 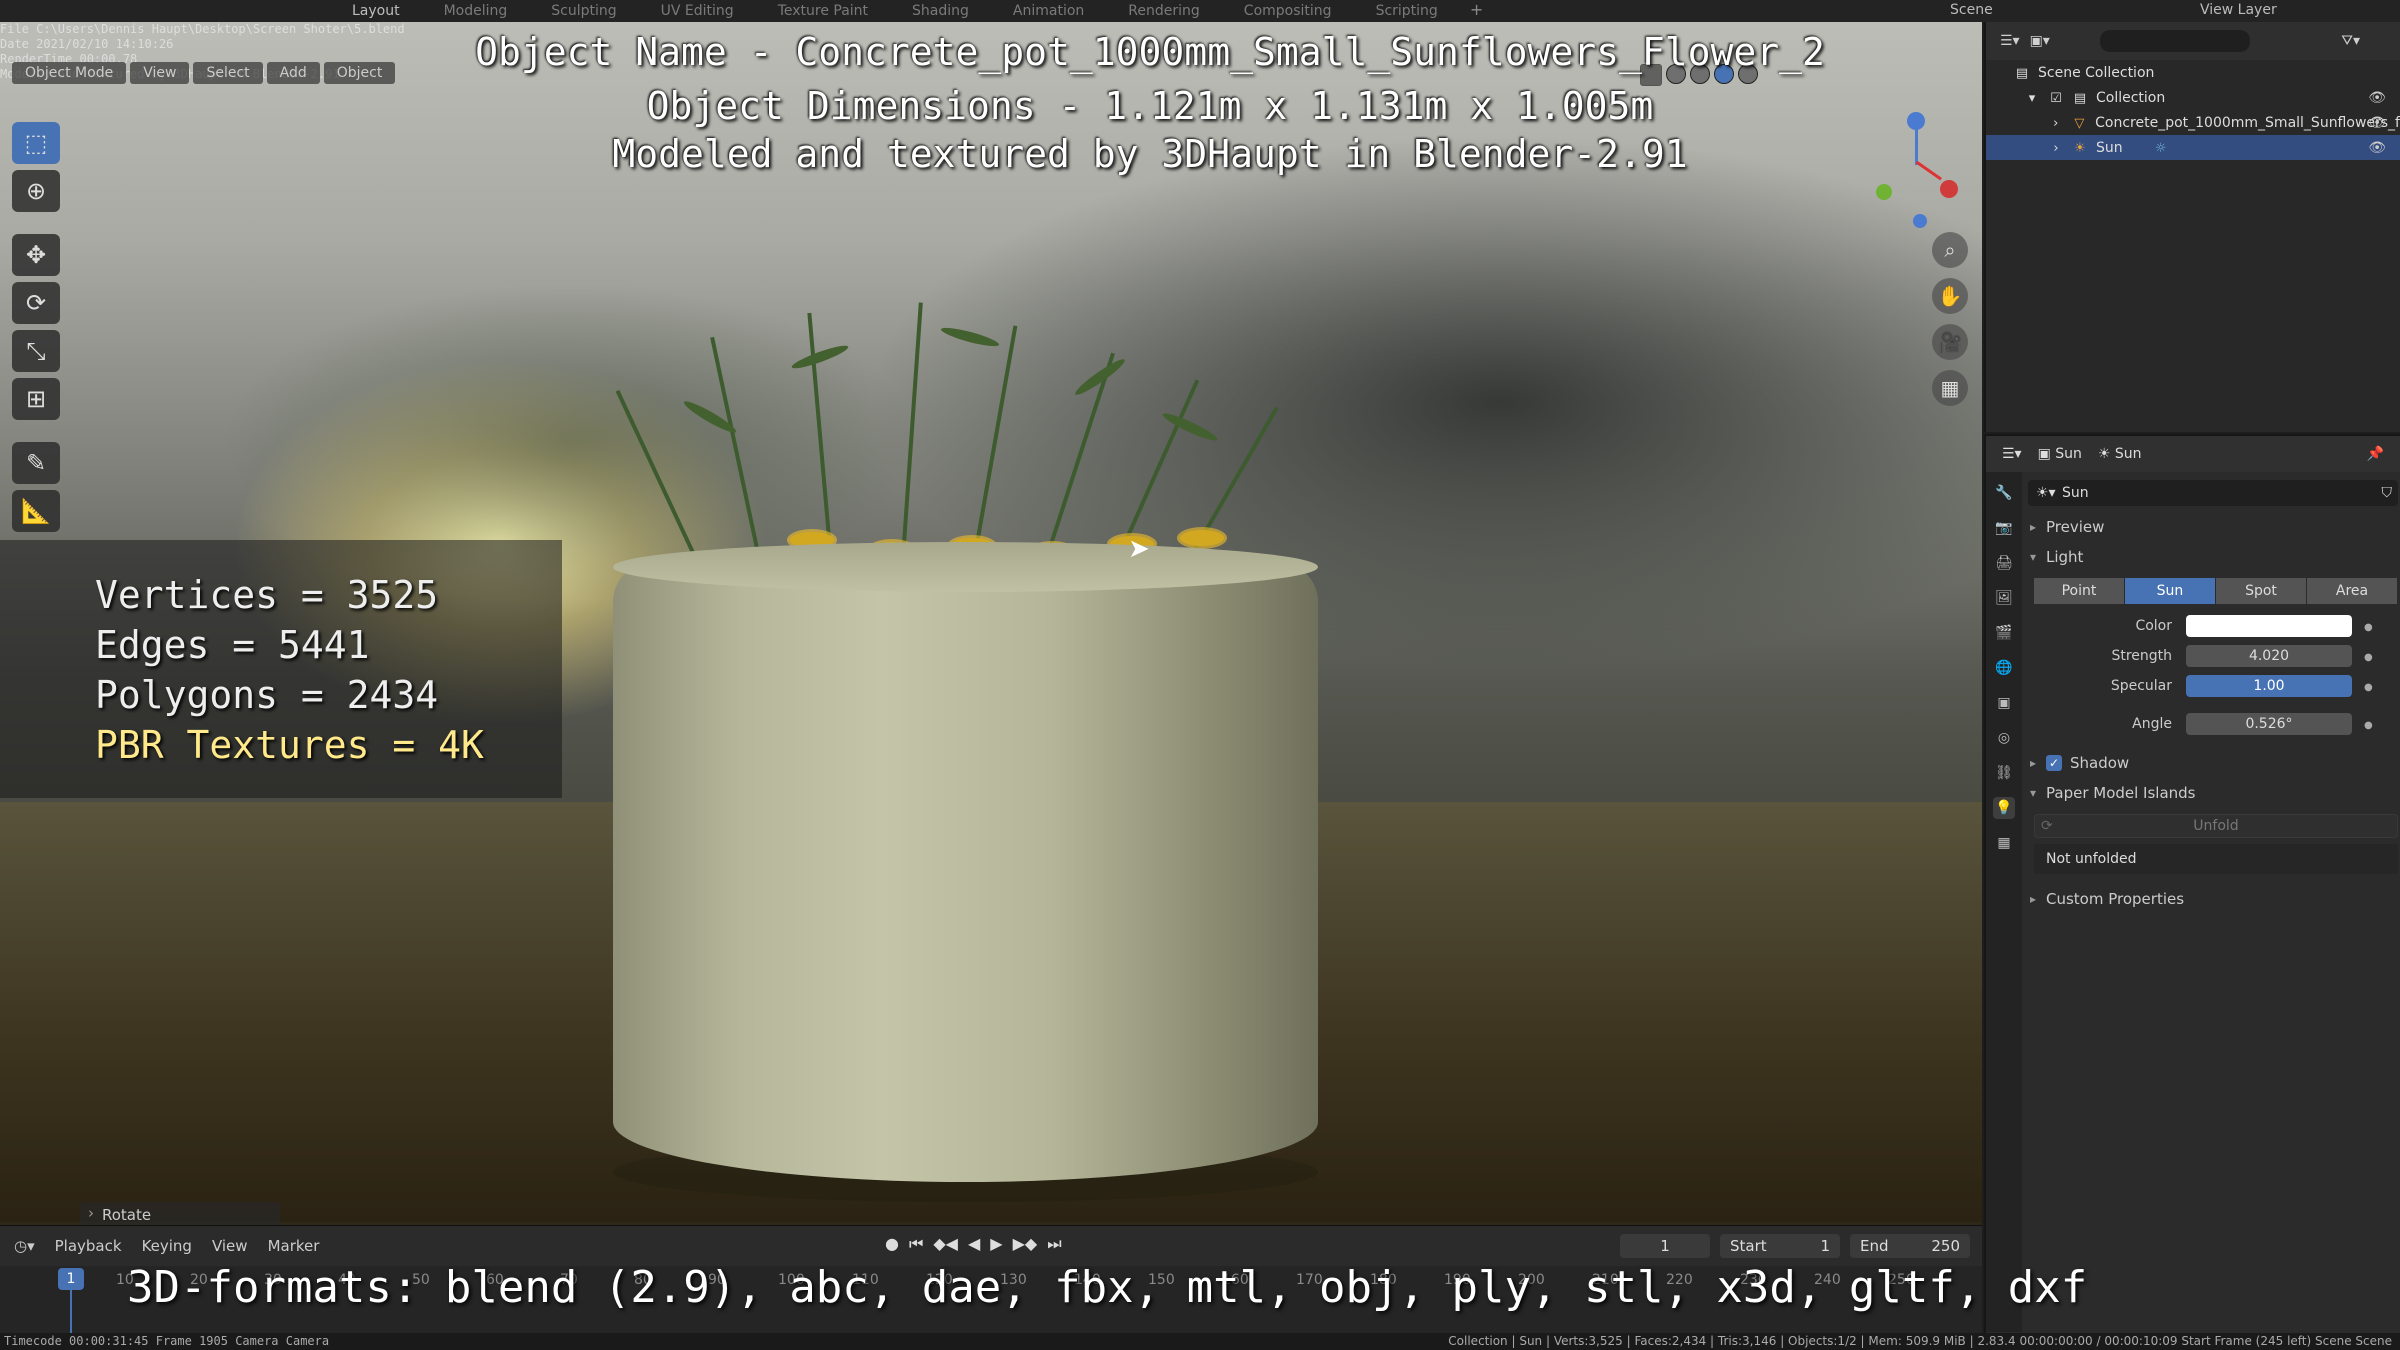 I want to click on keying-menu: Keying, so click(x=167, y=1246).